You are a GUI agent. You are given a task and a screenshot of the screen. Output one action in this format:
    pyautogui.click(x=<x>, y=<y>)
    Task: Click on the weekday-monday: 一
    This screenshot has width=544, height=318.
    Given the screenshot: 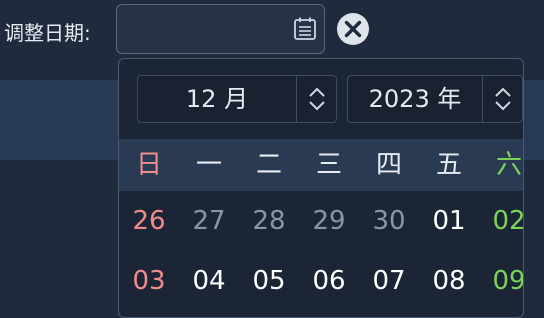 What is the action you would take?
    pyautogui.click(x=208, y=165)
    